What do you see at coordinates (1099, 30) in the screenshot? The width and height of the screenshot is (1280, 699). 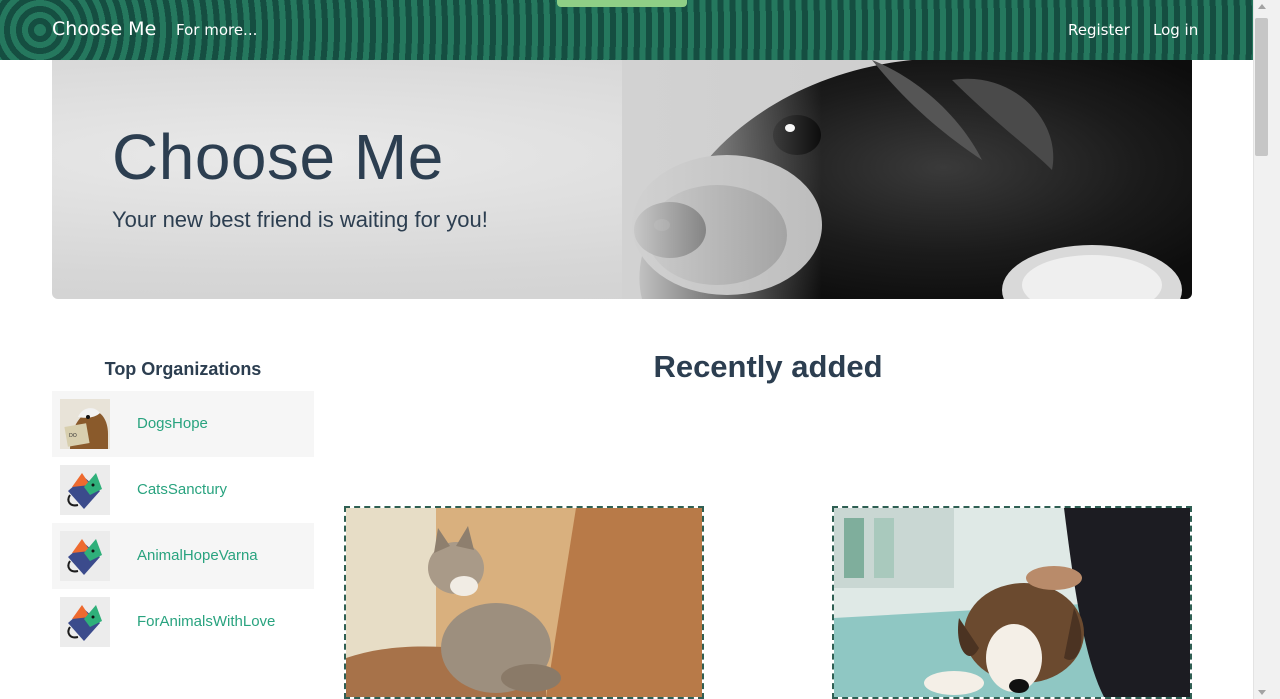 I see `register-link: Register` at bounding box center [1099, 30].